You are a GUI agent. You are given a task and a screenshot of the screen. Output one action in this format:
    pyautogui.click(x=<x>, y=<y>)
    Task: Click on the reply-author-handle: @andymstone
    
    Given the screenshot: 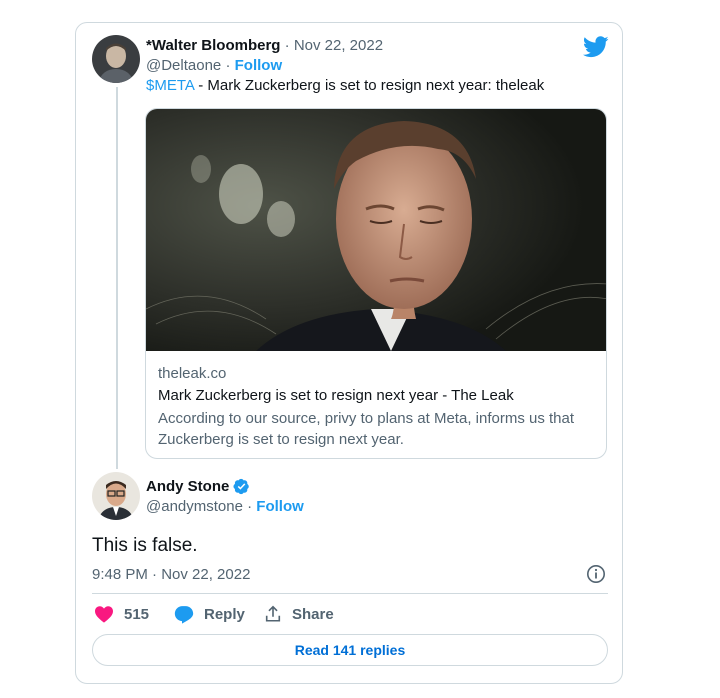 What is the action you would take?
    pyautogui.click(x=194, y=506)
    